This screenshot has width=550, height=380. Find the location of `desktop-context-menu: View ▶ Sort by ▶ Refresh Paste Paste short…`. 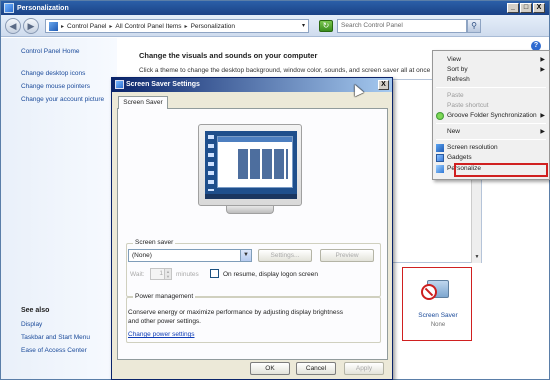

desktop-context-menu: View ▶ Sort by ▶ Refresh Paste Paste short… is located at coordinates (491, 115).